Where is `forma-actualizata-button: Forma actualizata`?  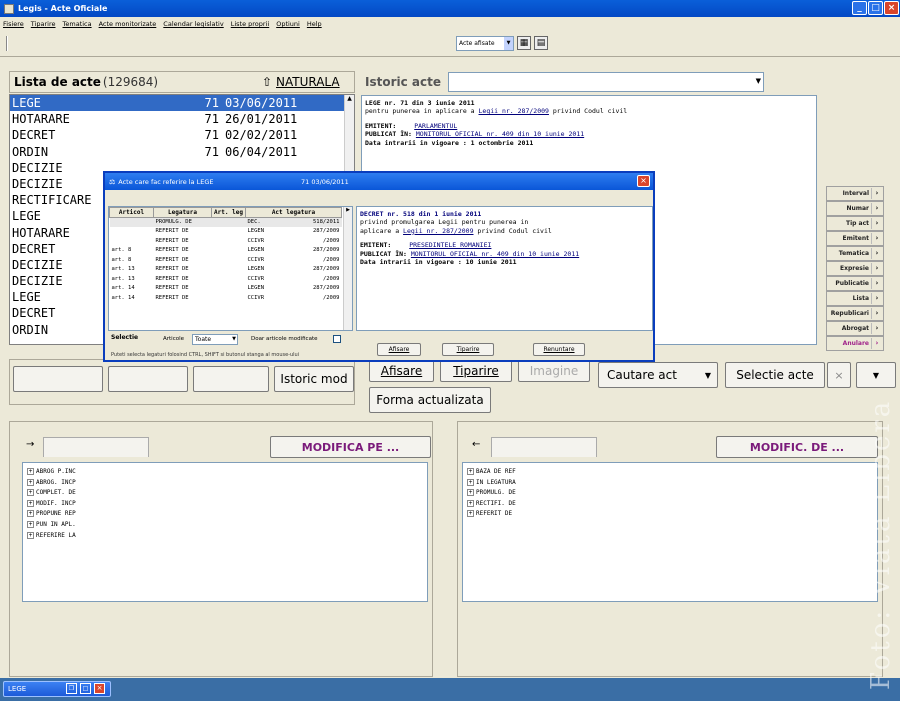 forma-actualizata-button: Forma actualizata is located at coordinates (430, 400).